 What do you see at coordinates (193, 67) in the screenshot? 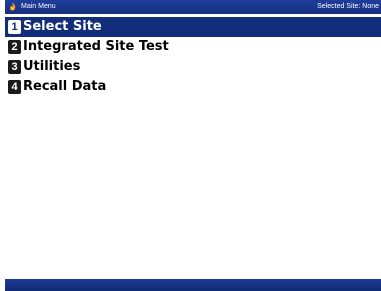
I see `menu-item-utilities: 3 Utilities` at bounding box center [193, 67].